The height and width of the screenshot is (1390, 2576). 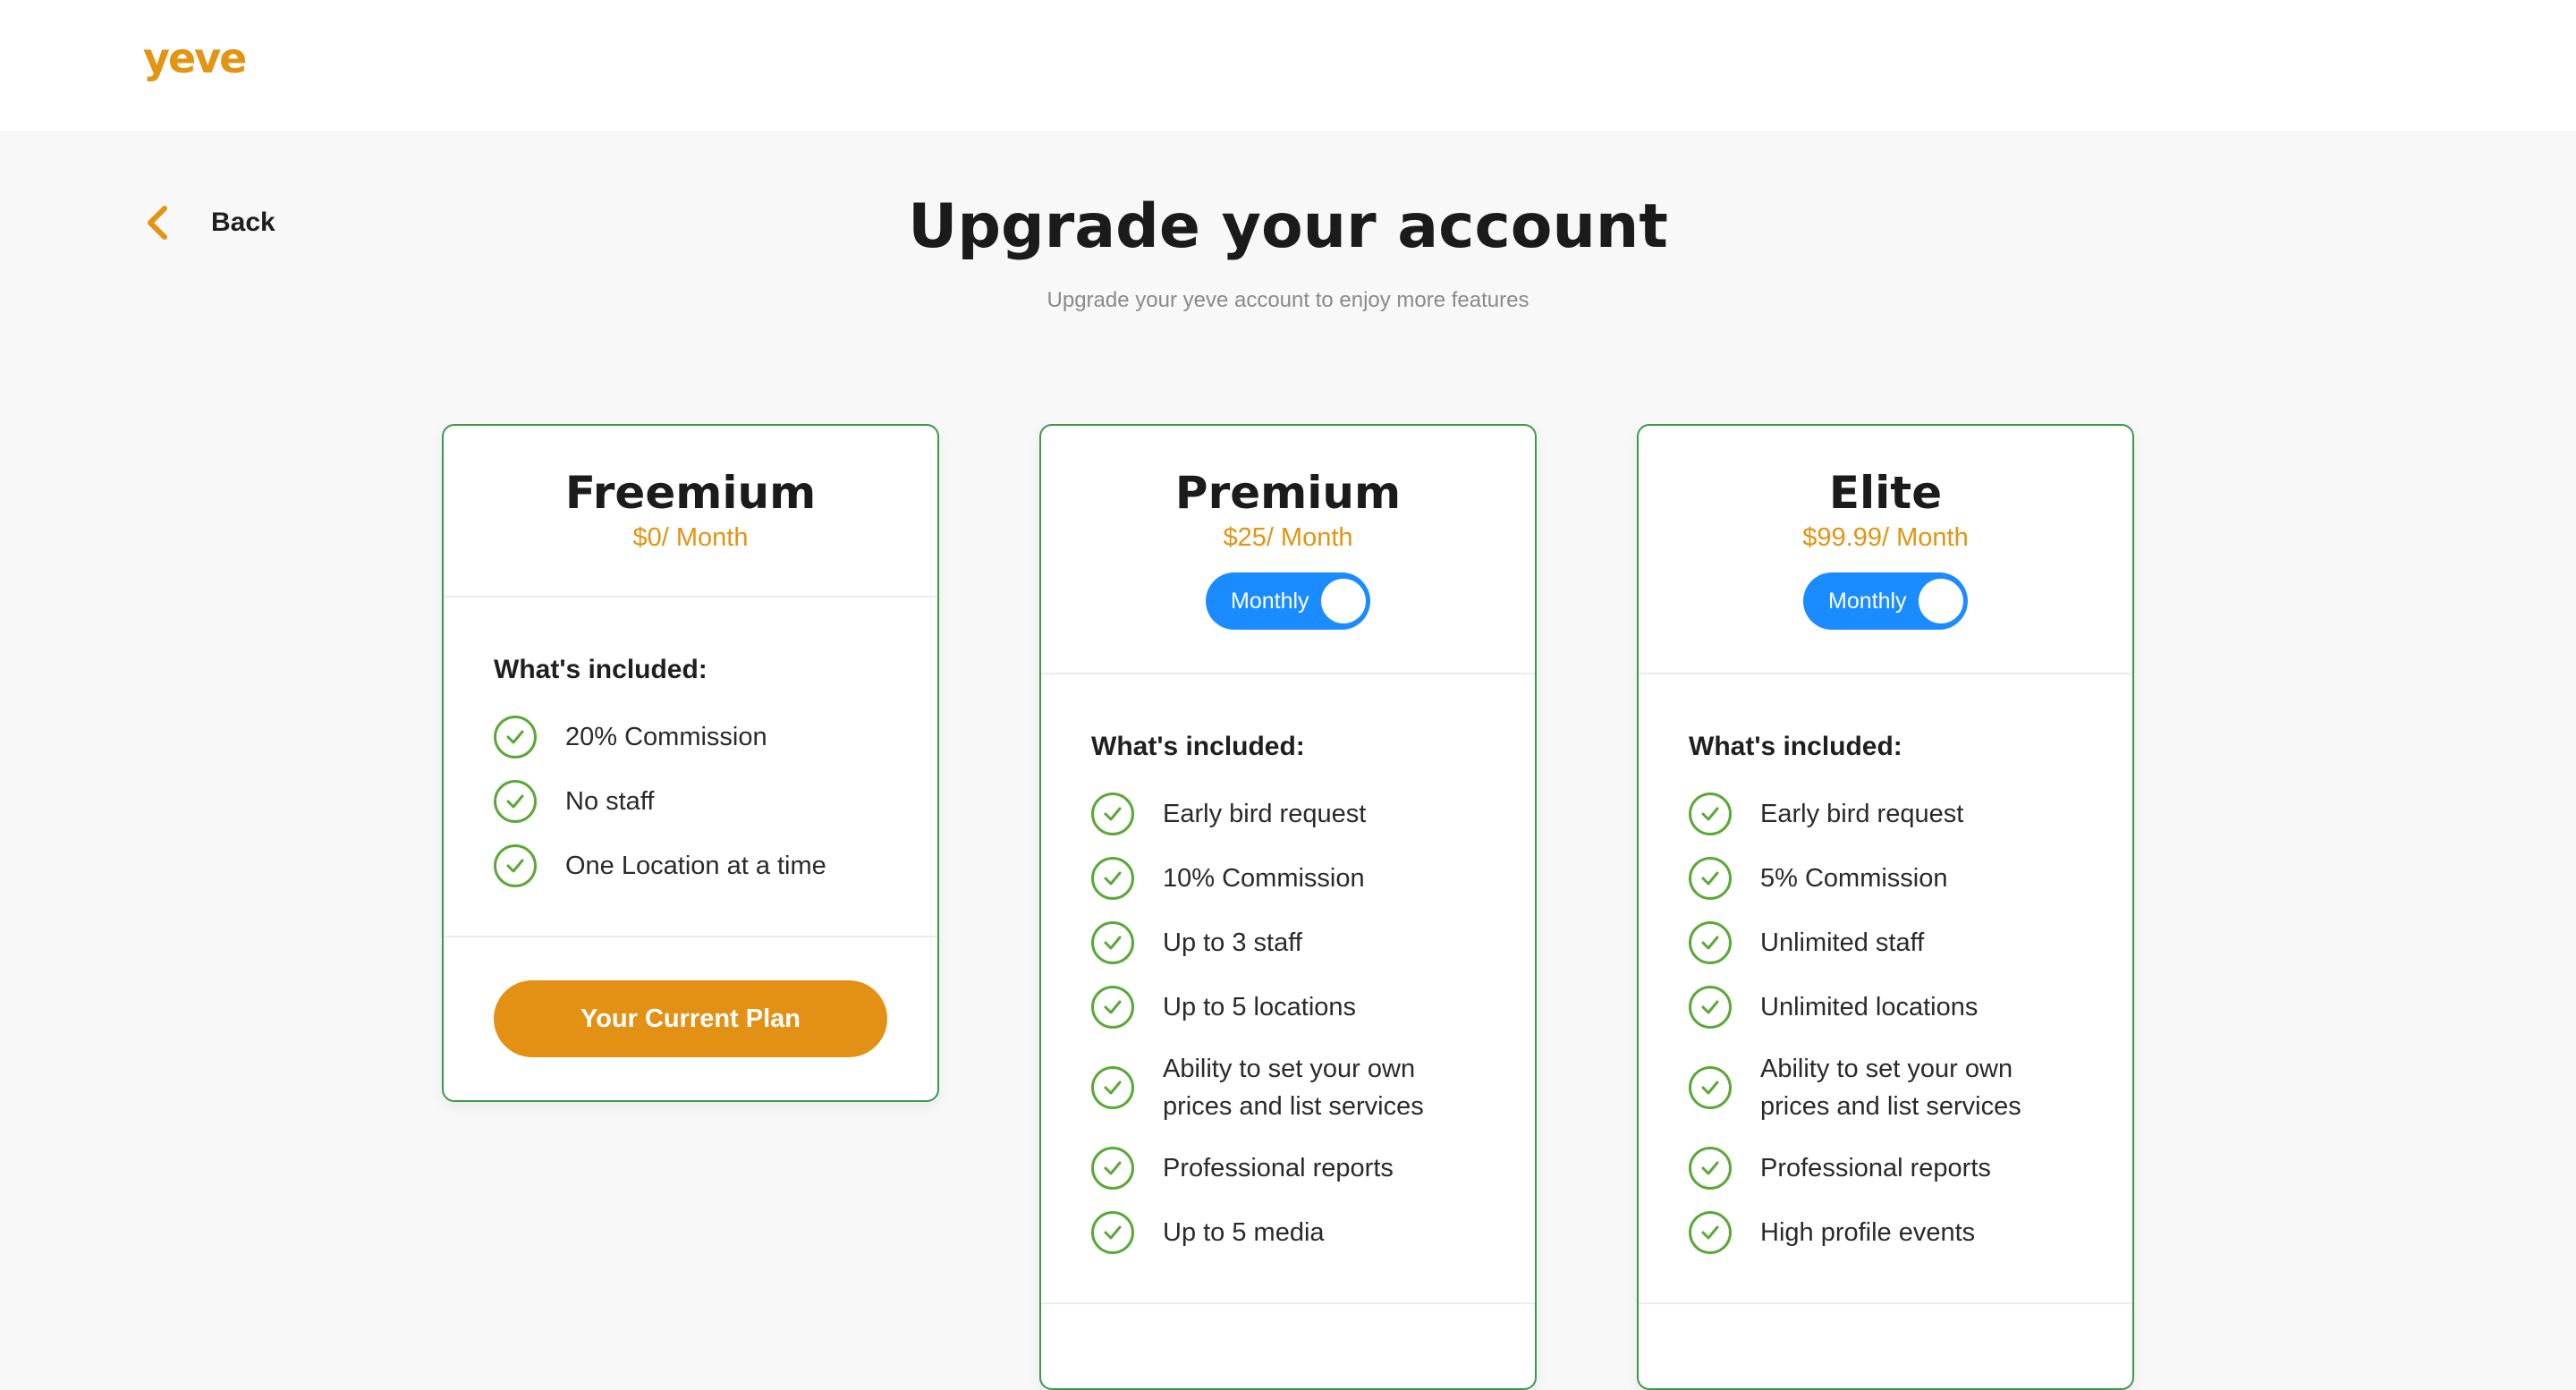 What do you see at coordinates (1264, 878) in the screenshot?
I see `feature-text: 10% Commission` at bounding box center [1264, 878].